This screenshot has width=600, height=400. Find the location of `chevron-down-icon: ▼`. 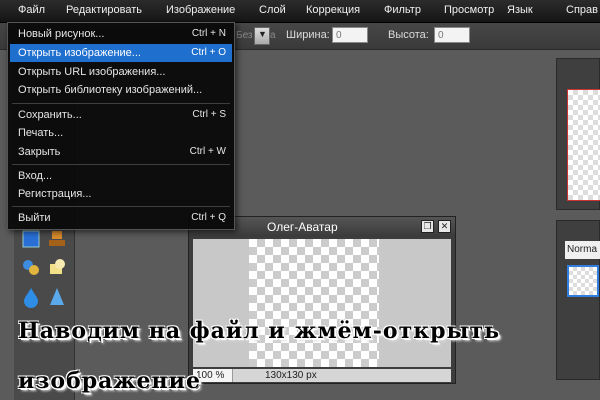

chevron-down-icon: ▼ is located at coordinates (262, 34).